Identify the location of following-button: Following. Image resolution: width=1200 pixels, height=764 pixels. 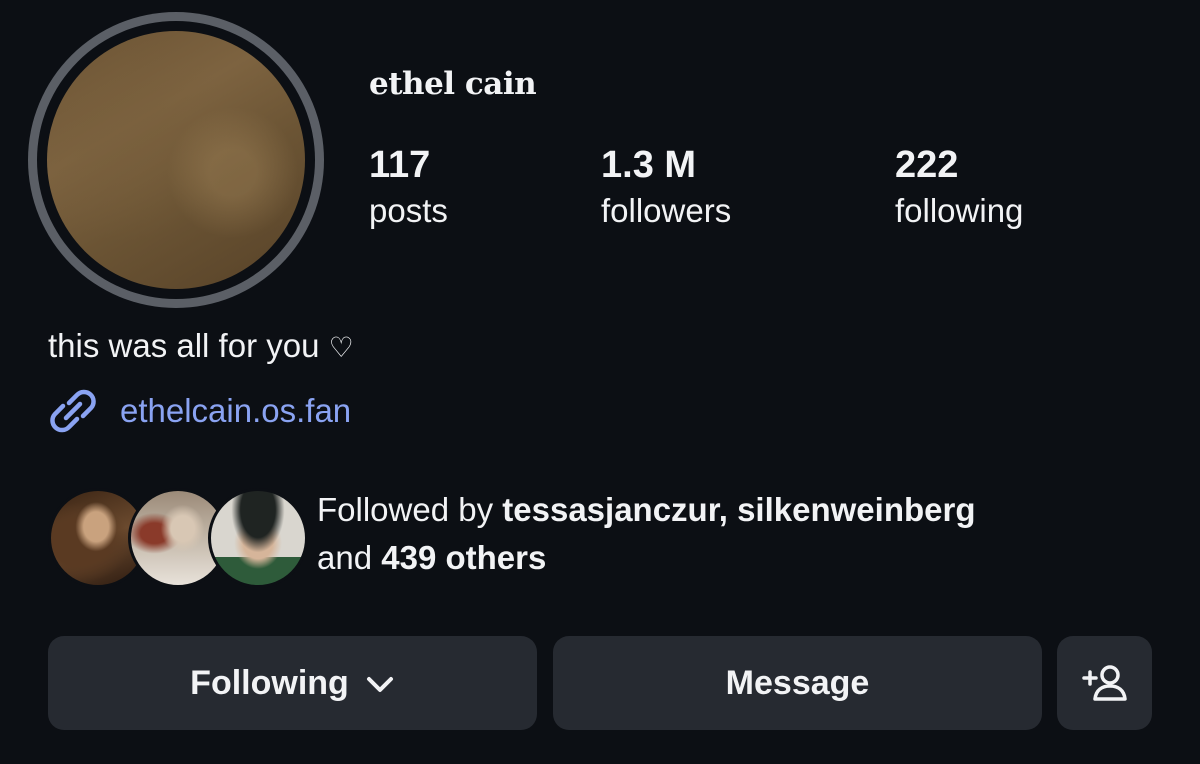
(292, 683).